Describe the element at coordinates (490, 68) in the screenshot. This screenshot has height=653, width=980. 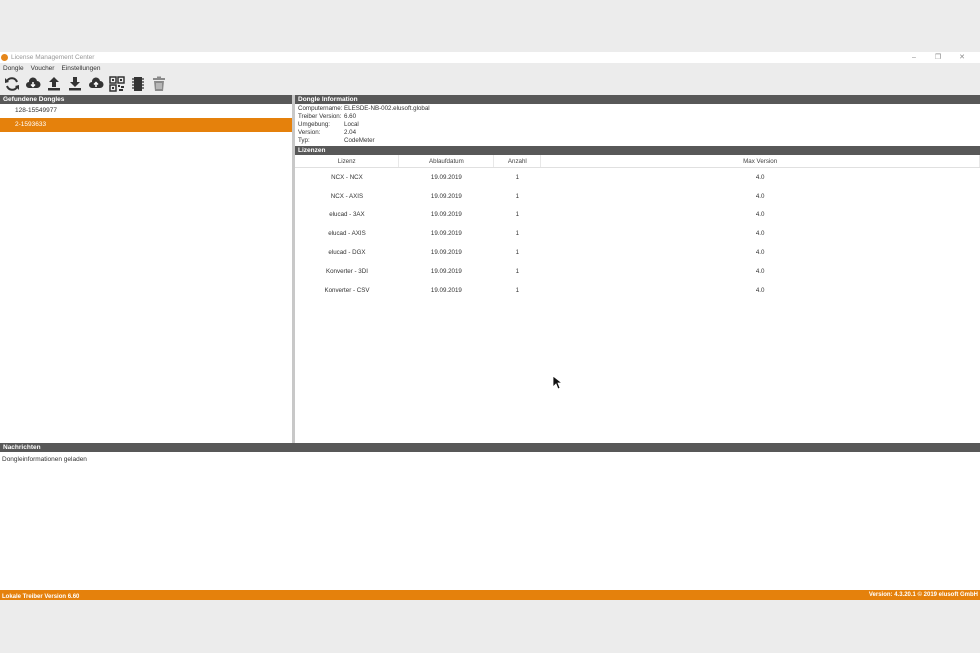
I see `menu-bar: Dongle Voucher Einstellungen` at that location.